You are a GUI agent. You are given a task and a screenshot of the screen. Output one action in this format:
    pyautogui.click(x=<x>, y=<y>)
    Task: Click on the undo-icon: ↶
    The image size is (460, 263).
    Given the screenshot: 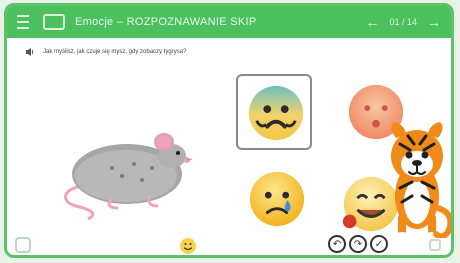 What is the action you would take?
    pyautogui.click(x=337, y=244)
    